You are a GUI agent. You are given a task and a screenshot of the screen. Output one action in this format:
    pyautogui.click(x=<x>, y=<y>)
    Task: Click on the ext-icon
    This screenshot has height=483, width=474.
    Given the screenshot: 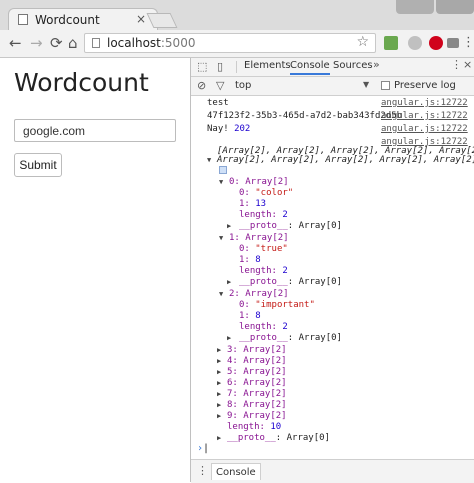 What is the action you would take?
    pyautogui.click(x=415, y=43)
    